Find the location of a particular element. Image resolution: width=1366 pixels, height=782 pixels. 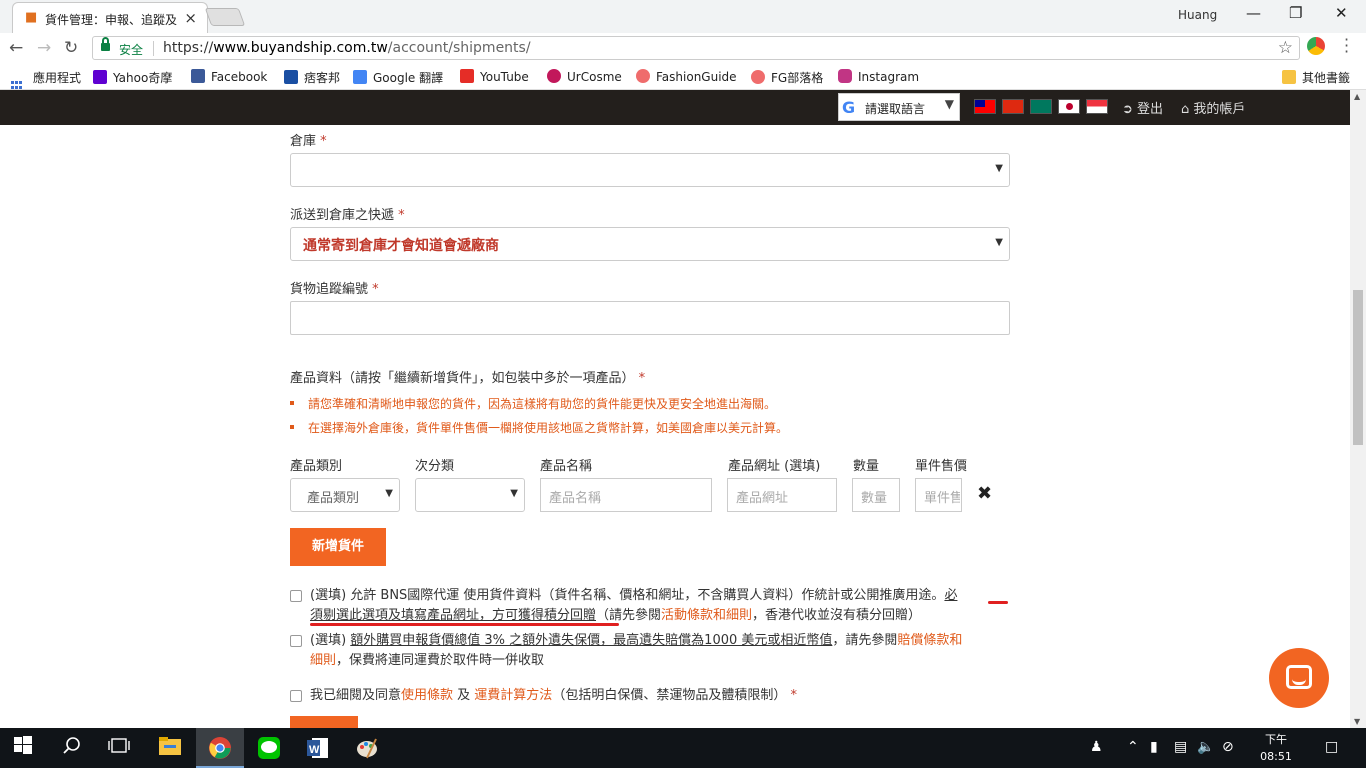

restore-icon: ❐ is located at coordinates (1295, 13).